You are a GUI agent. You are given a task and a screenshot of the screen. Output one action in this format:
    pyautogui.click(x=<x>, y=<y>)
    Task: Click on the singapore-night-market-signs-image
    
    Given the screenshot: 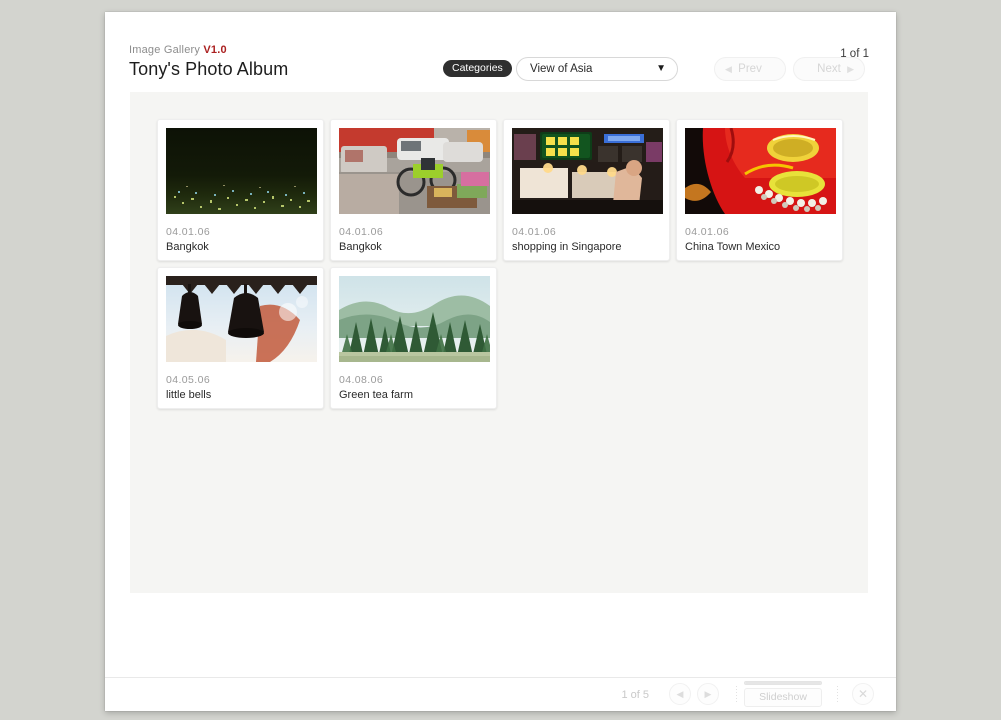 What is the action you would take?
    pyautogui.click(x=587, y=171)
    